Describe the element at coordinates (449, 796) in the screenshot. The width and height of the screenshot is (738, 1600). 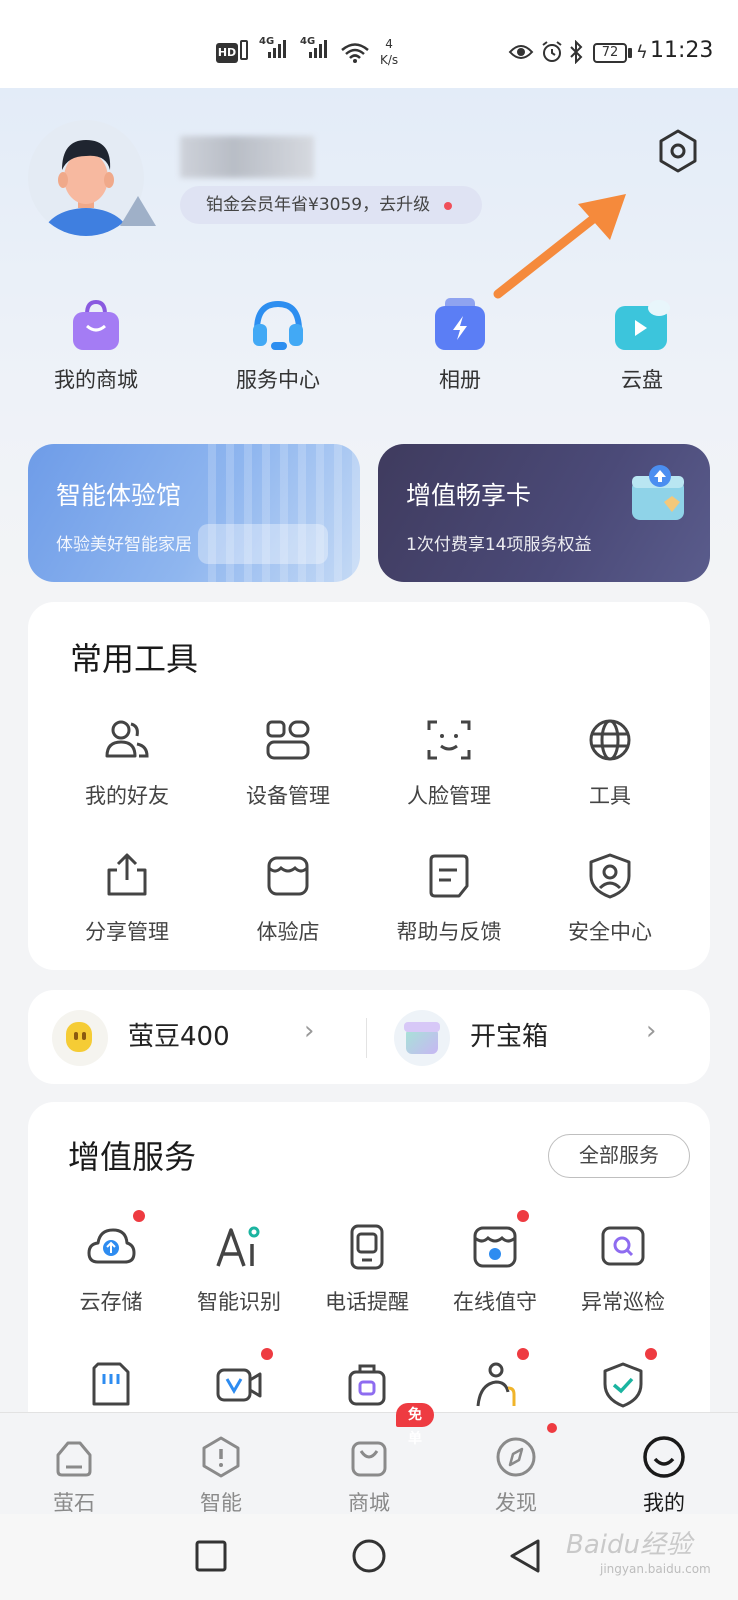
I see `tool-label: 人脸管理` at that location.